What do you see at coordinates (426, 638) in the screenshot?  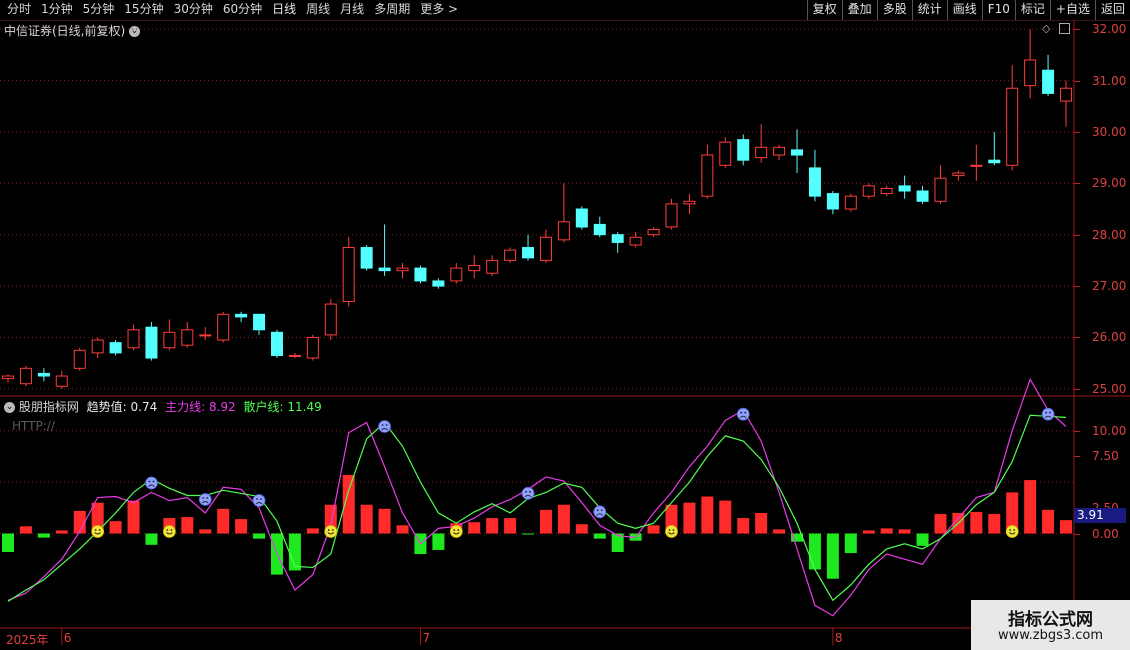 I see `month-label: 7` at bounding box center [426, 638].